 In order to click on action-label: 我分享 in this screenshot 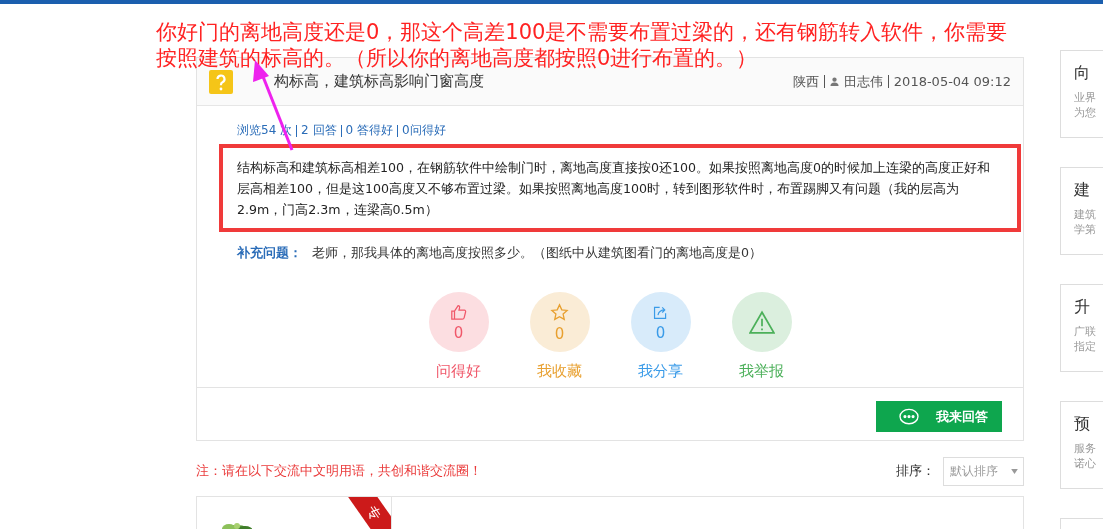, I will do `click(660, 371)`.